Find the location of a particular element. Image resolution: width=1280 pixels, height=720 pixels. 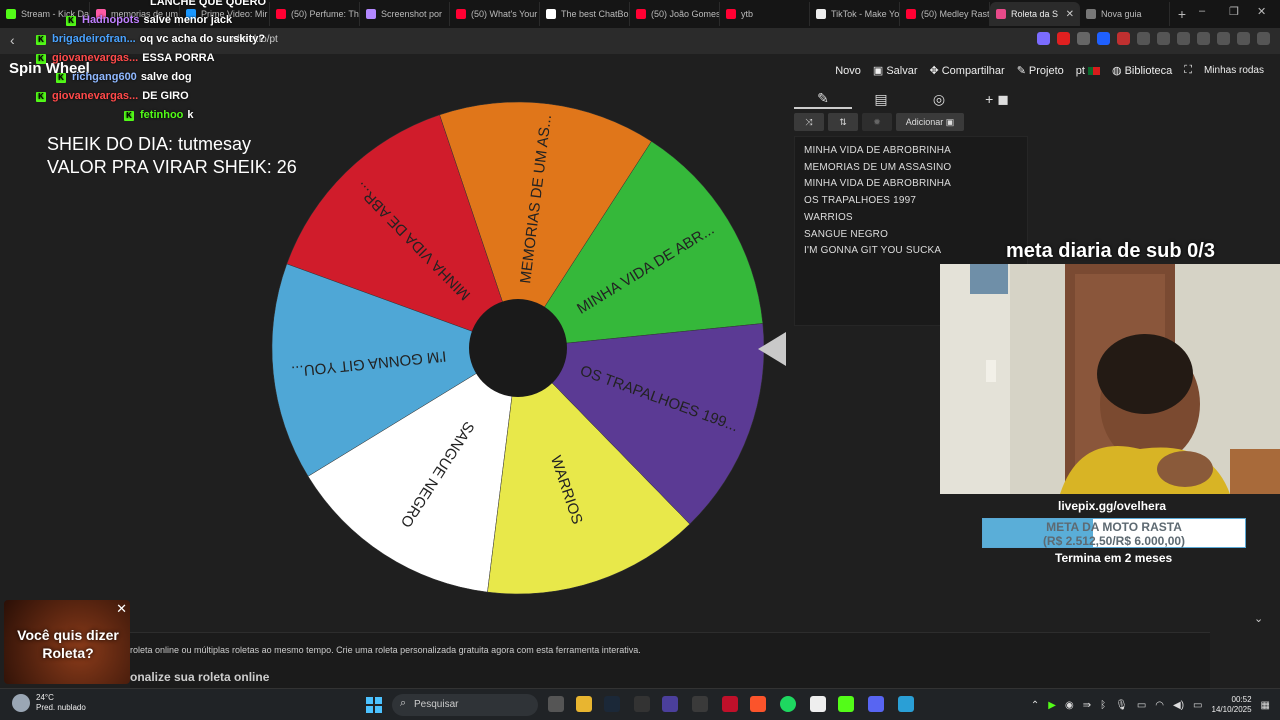

menu-item-biblioteca: ◍ Biblioteca is located at coordinates (1142, 71).